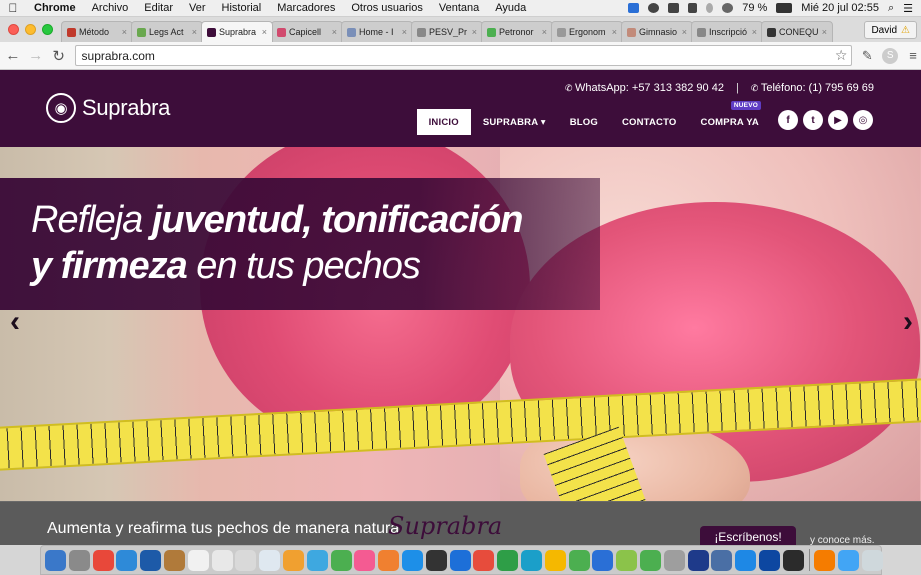 Image resolution: width=921 pixels, height=575 pixels. Describe the element at coordinates (306, 8) in the screenshot. I see `menu-marcadores: Marcadores` at that location.